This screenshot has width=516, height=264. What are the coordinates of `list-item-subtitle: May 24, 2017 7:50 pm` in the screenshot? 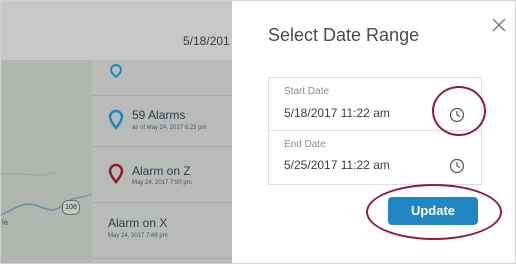 It's located at (162, 183).